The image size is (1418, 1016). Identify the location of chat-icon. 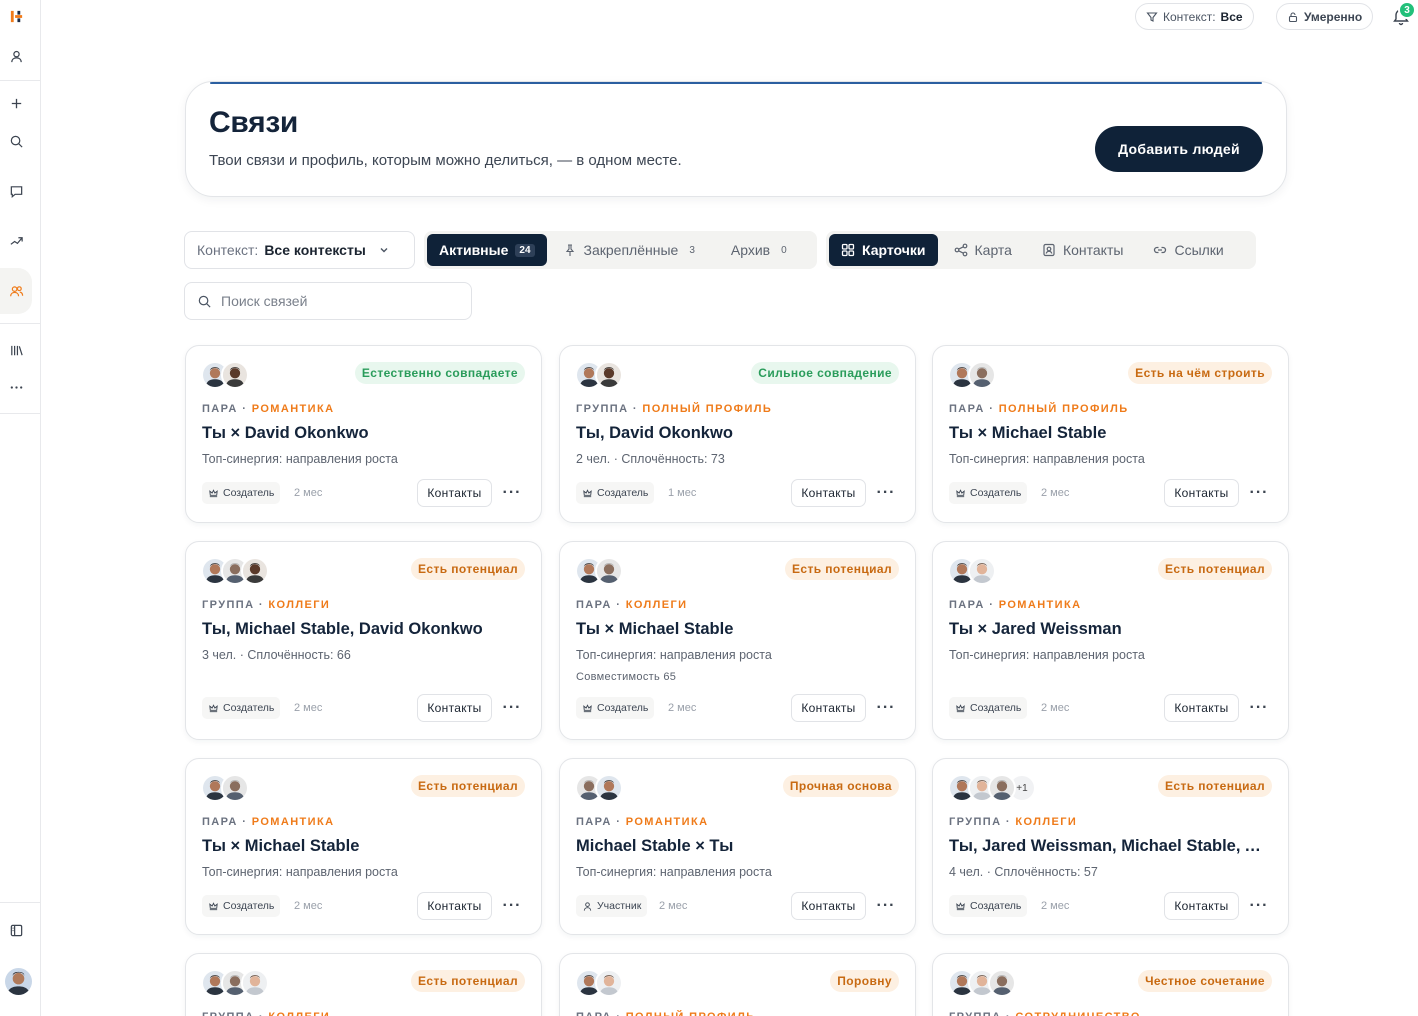
(16, 191).